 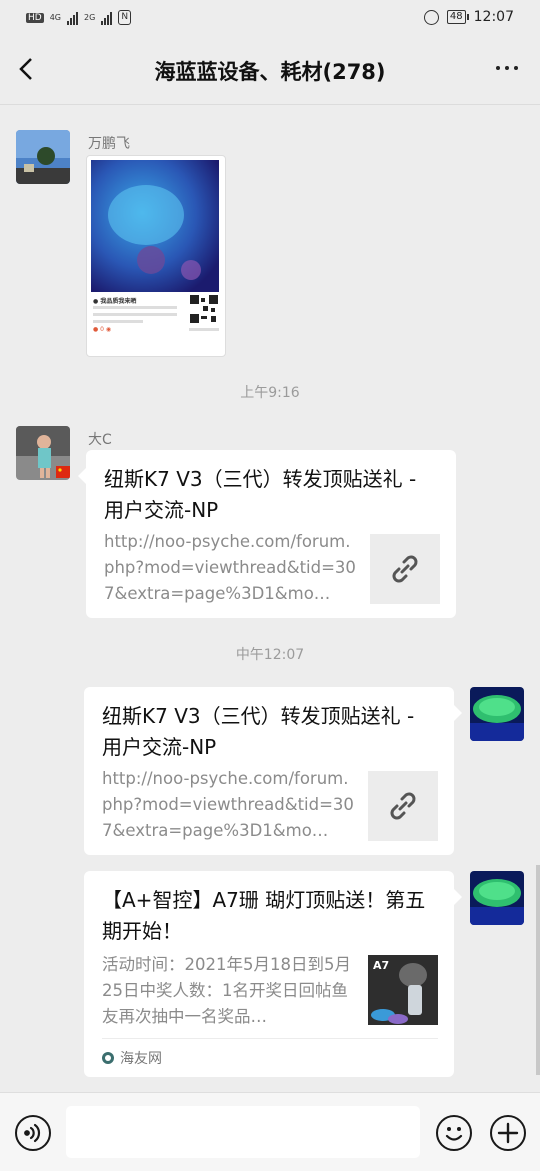 What do you see at coordinates (109, 144) in the screenshot?
I see `sender-name: 万鹏飞` at bounding box center [109, 144].